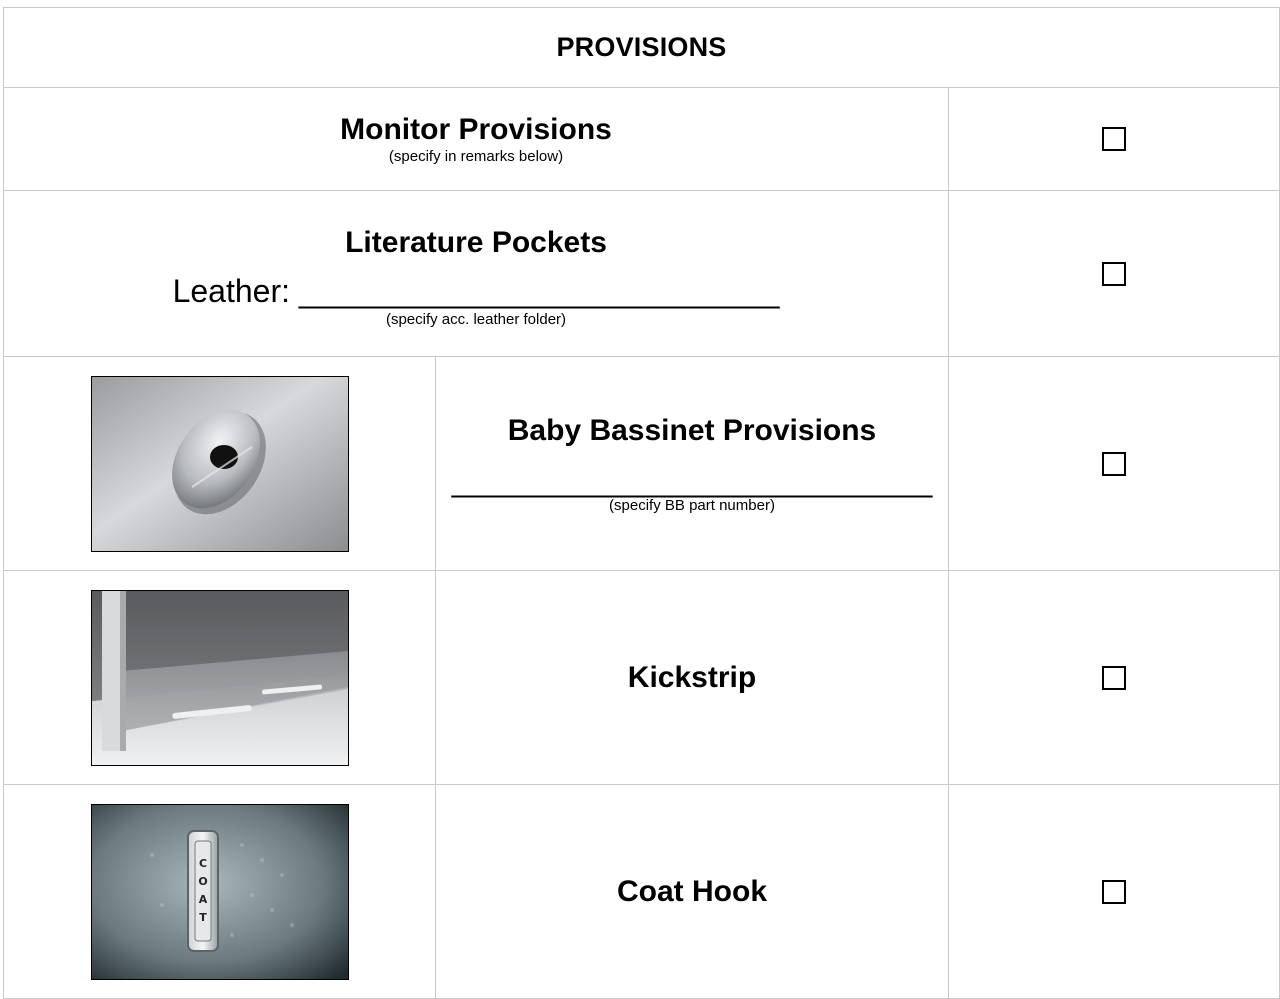 The image size is (1280, 999). I want to click on literature-checkbox-cell, so click(1114, 273).